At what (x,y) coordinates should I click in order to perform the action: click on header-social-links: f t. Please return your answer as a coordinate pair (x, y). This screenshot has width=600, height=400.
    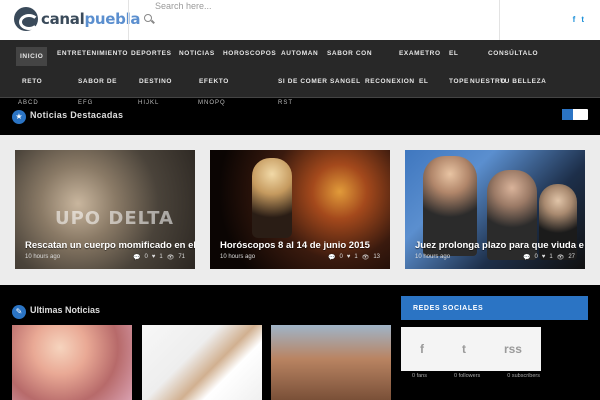
    Looking at the image, I should click on (578, 19).